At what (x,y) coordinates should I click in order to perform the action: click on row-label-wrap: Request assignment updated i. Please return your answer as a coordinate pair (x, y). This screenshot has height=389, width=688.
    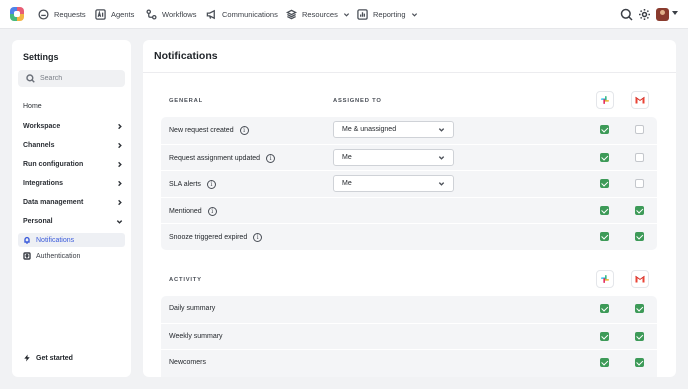
    Looking at the image, I should click on (222, 158).